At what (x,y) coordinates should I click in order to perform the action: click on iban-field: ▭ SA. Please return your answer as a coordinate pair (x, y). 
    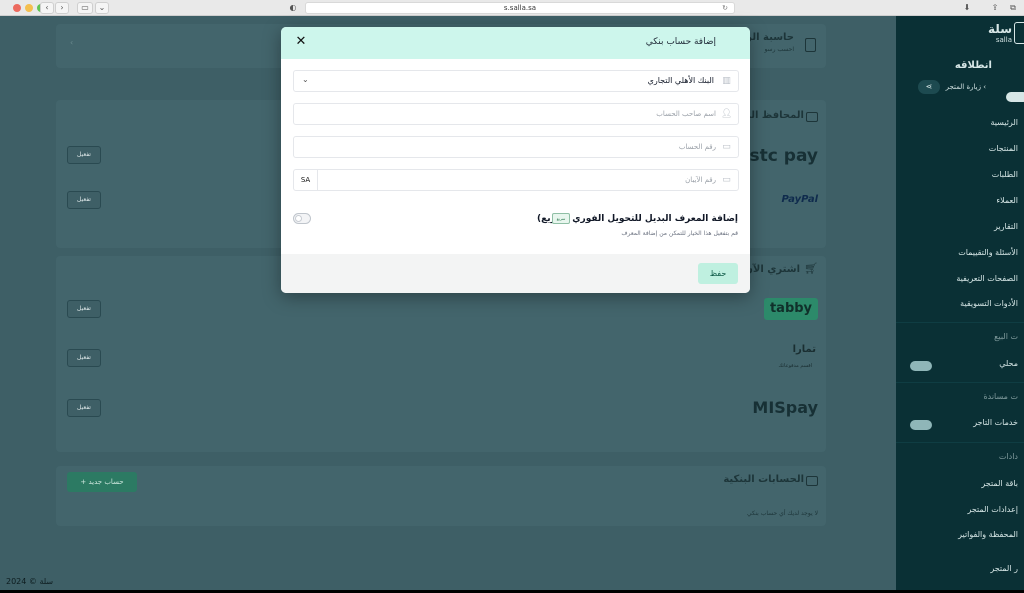
    Looking at the image, I should click on (516, 180).